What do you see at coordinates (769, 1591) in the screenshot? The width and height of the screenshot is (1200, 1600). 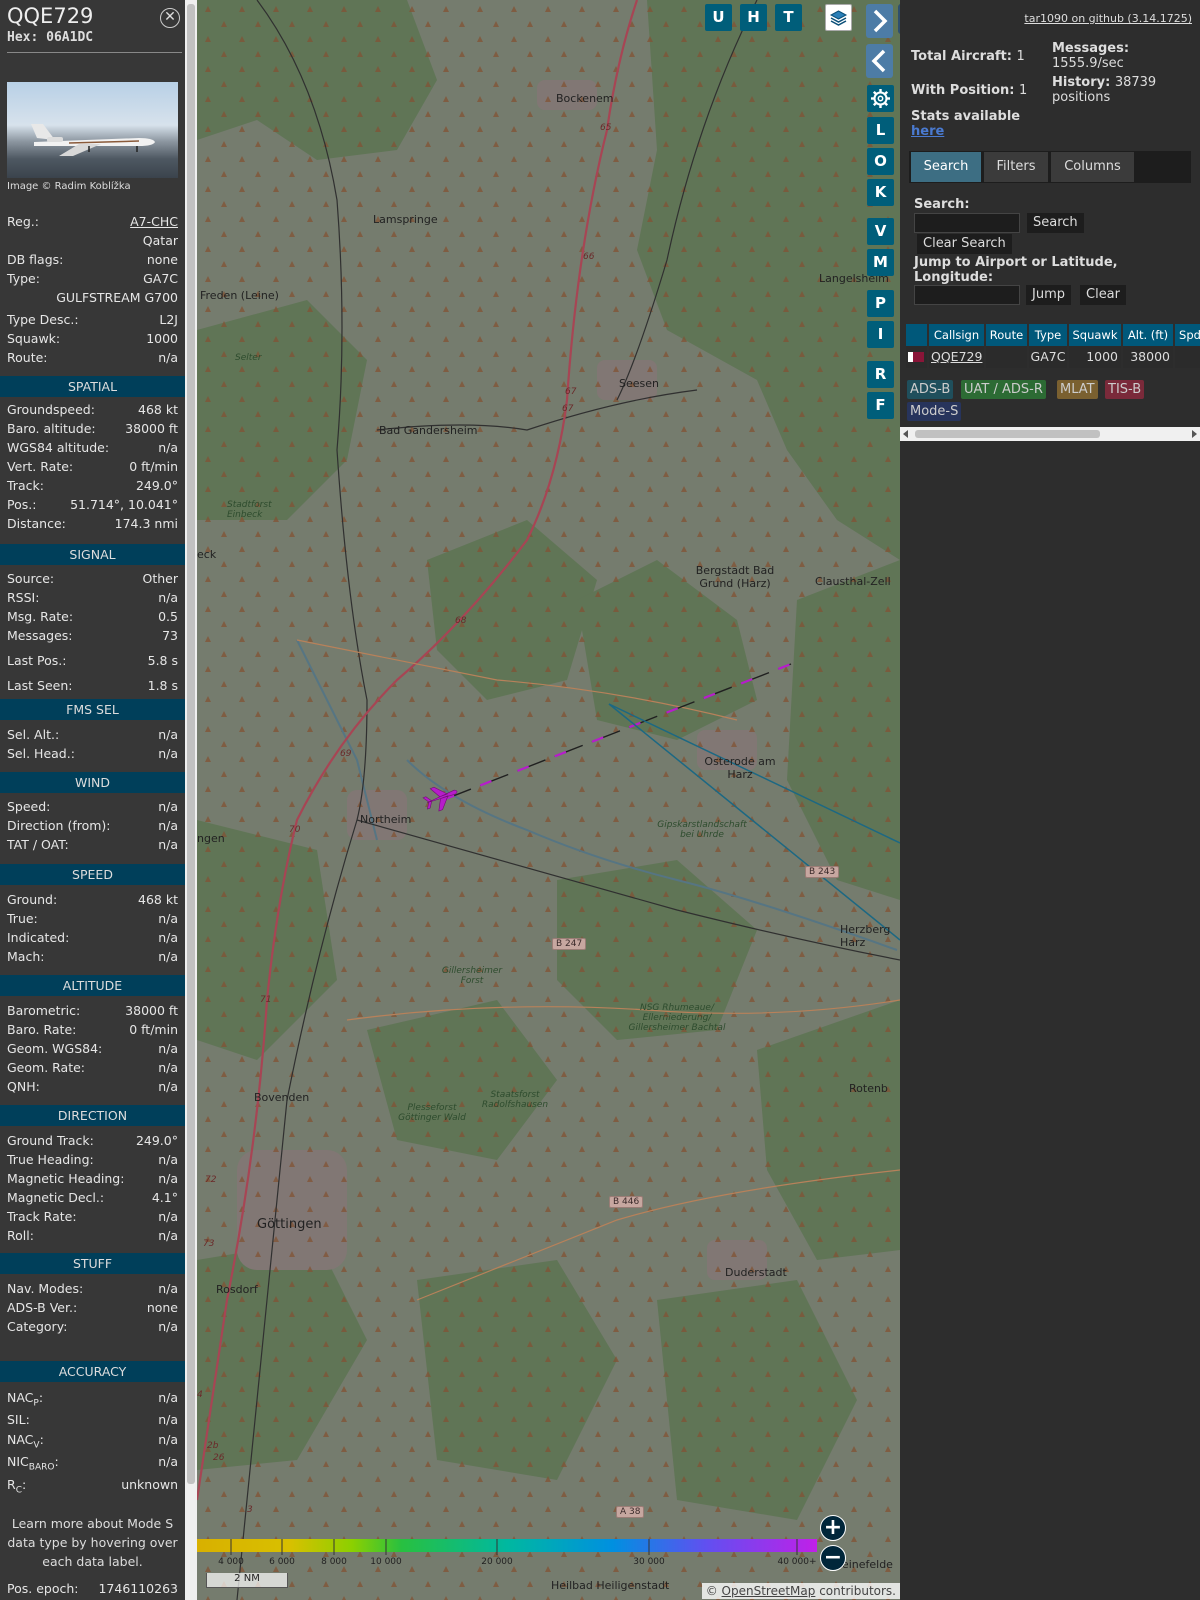 I see `osm-link: OpenStreetMap` at bounding box center [769, 1591].